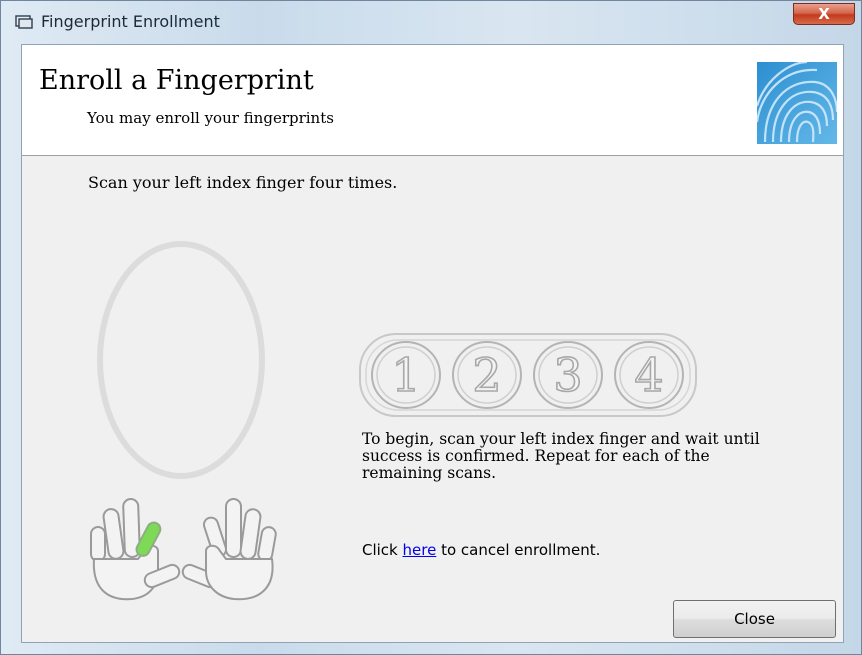 The height and width of the screenshot is (655, 862). What do you see at coordinates (382, 550) in the screenshot?
I see `cancel-prefix: Click` at bounding box center [382, 550].